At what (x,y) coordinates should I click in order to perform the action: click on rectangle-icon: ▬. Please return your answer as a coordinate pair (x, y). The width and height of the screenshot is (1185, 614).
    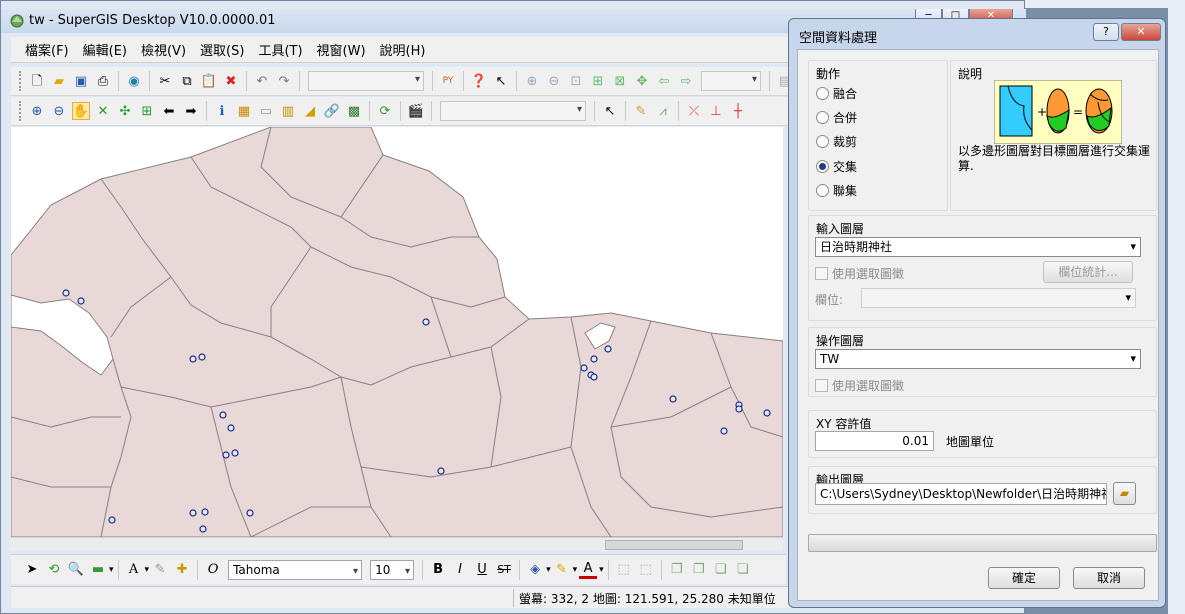
    Looking at the image, I should click on (98, 570).